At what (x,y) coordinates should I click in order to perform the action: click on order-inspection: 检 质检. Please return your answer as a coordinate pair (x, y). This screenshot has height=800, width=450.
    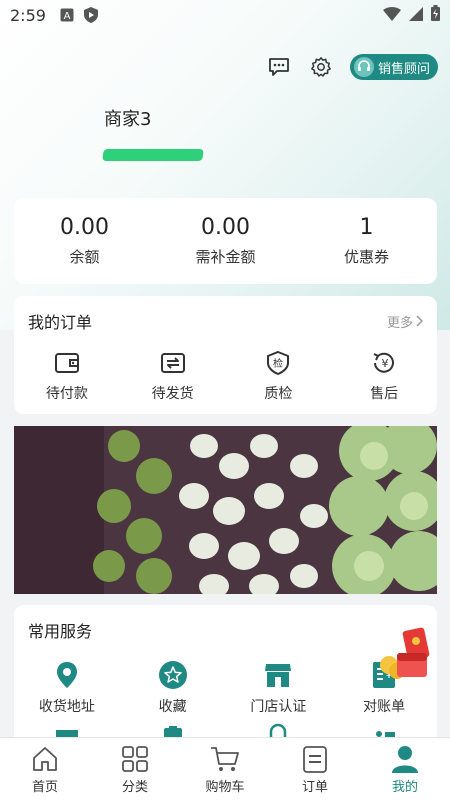
    Looking at the image, I should click on (279, 376).